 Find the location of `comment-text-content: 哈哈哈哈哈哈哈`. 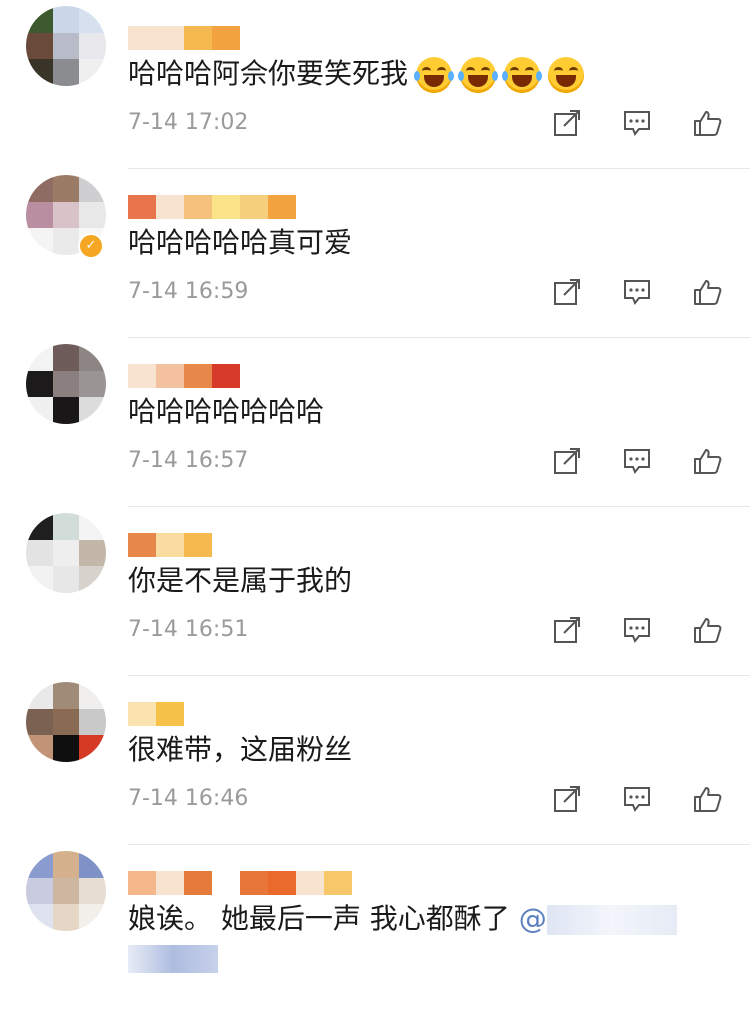

comment-text-content: 哈哈哈哈哈哈哈 is located at coordinates (226, 411).